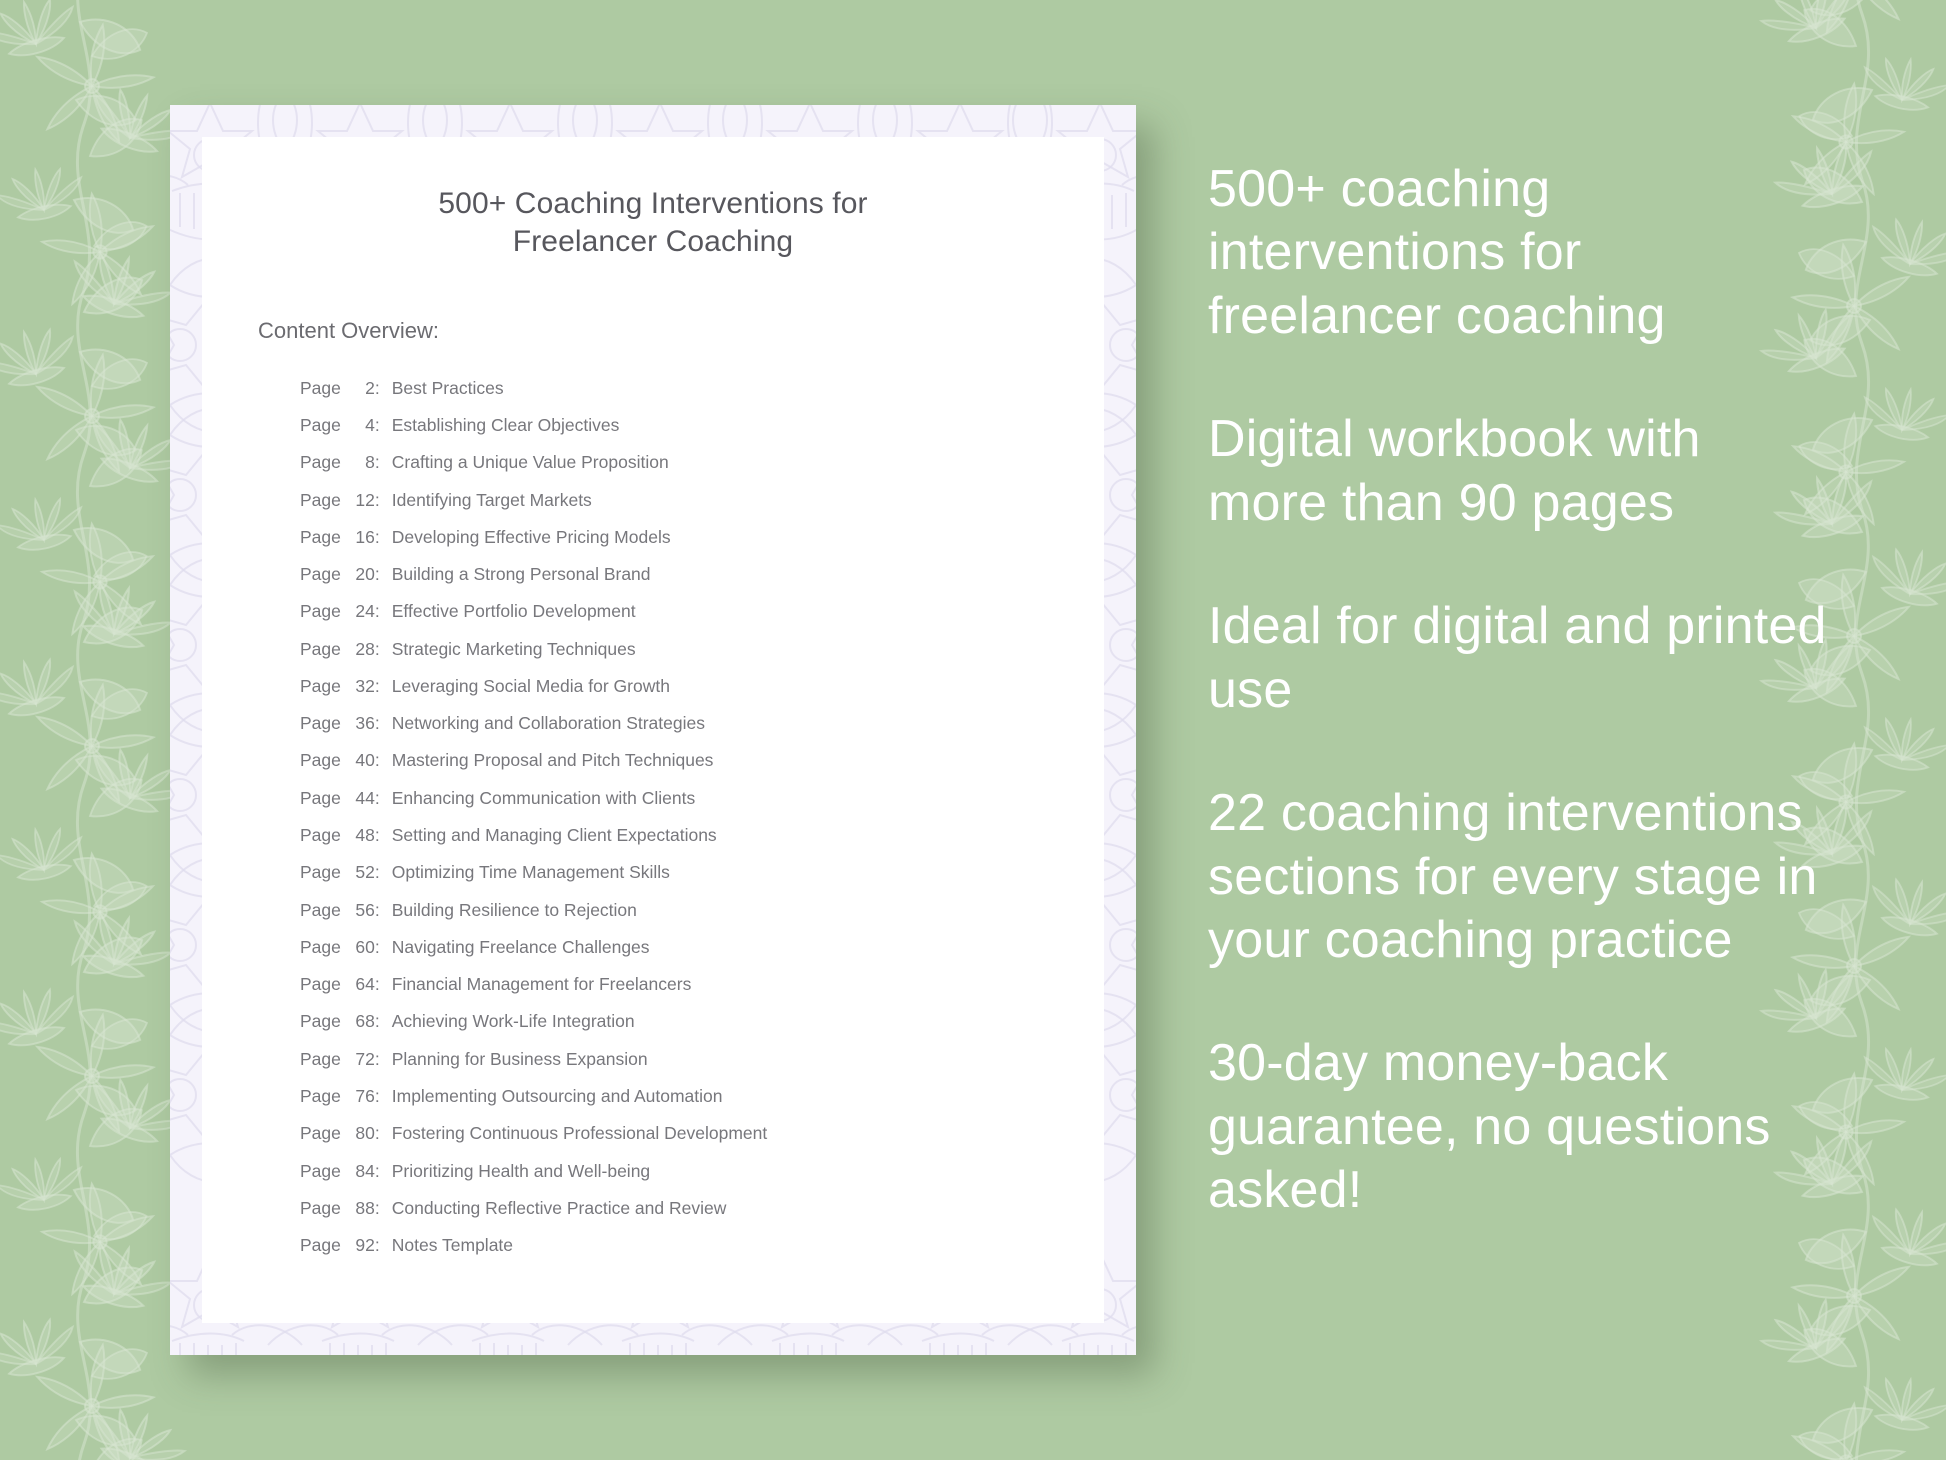 The height and width of the screenshot is (1460, 1946). Describe the element at coordinates (653, 388) in the screenshot. I see `toc-entry: Page 2: Best Practices` at that location.